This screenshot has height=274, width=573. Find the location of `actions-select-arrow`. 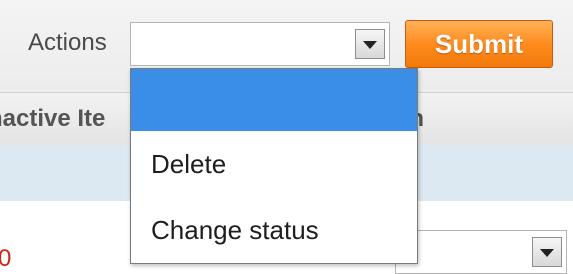

actions-select-arrow is located at coordinates (370, 44).